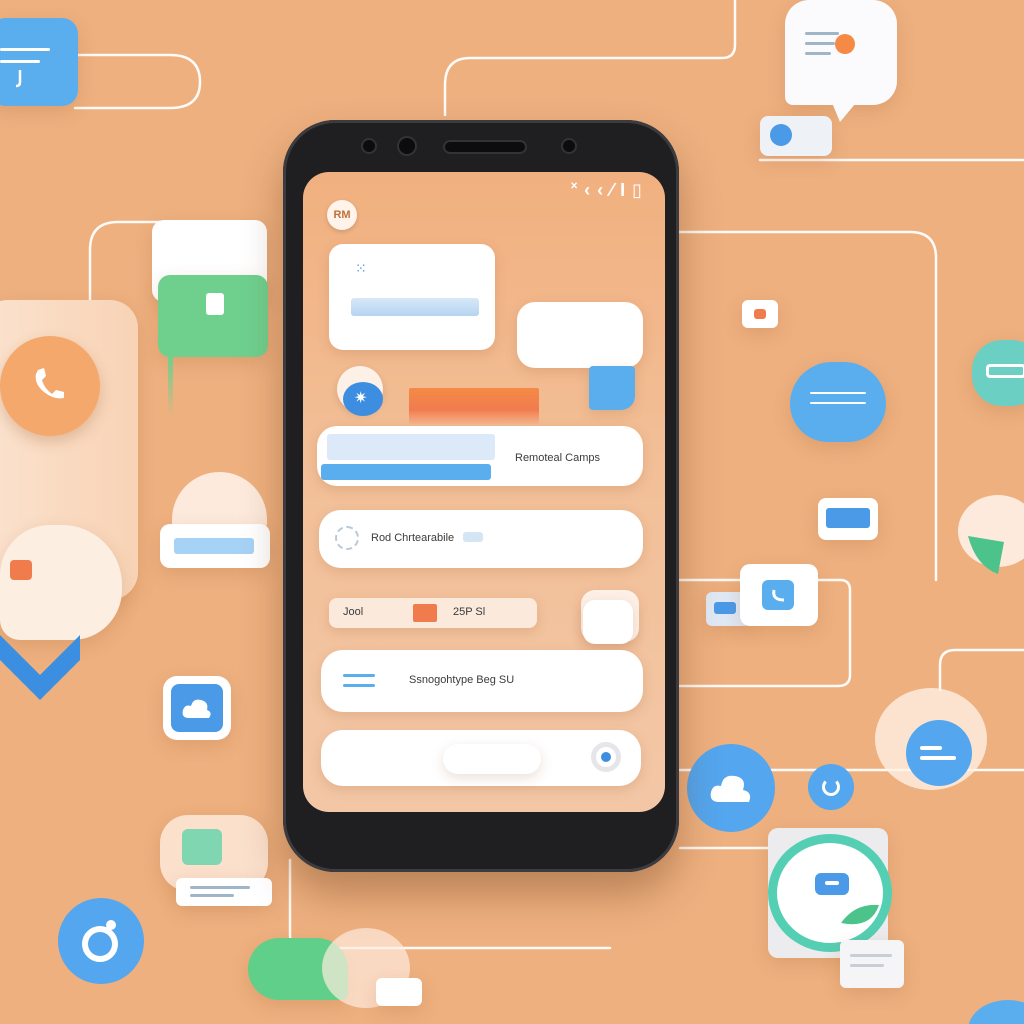 The height and width of the screenshot is (1024, 1024). What do you see at coordinates (469, 612) in the screenshot?
I see `list-row-3-right: 25P Sl` at bounding box center [469, 612].